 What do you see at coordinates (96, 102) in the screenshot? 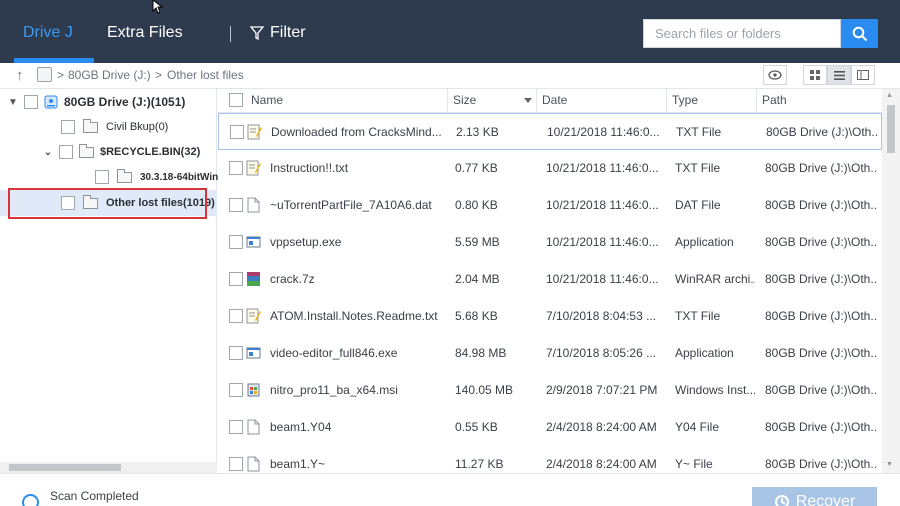
I see `tree-item-root: ▼ 80GB Drive (J:)(1051)` at bounding box center [96, 102].